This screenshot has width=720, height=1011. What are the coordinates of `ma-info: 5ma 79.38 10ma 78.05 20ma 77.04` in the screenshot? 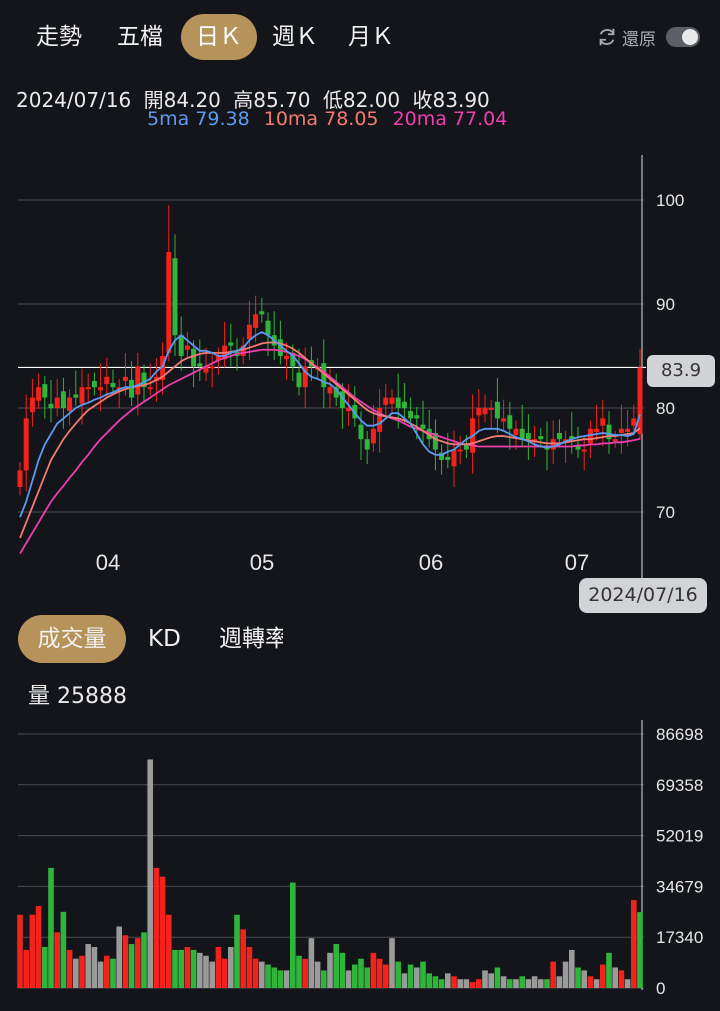 It's located at (331, 119).